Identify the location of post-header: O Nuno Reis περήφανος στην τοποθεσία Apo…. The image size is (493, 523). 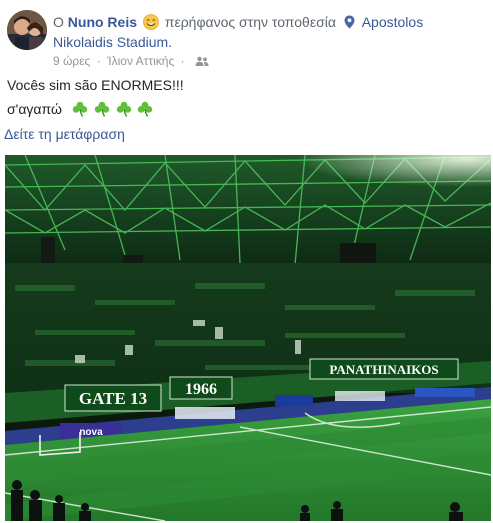
(268, 22).